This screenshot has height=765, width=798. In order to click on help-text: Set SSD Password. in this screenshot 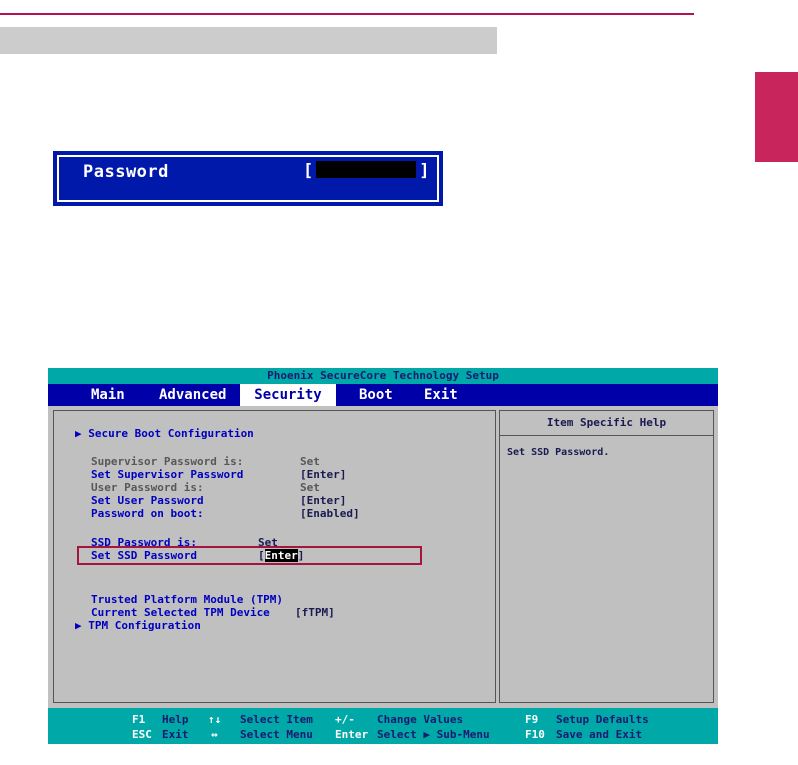, I will do `click(558, 452)`.